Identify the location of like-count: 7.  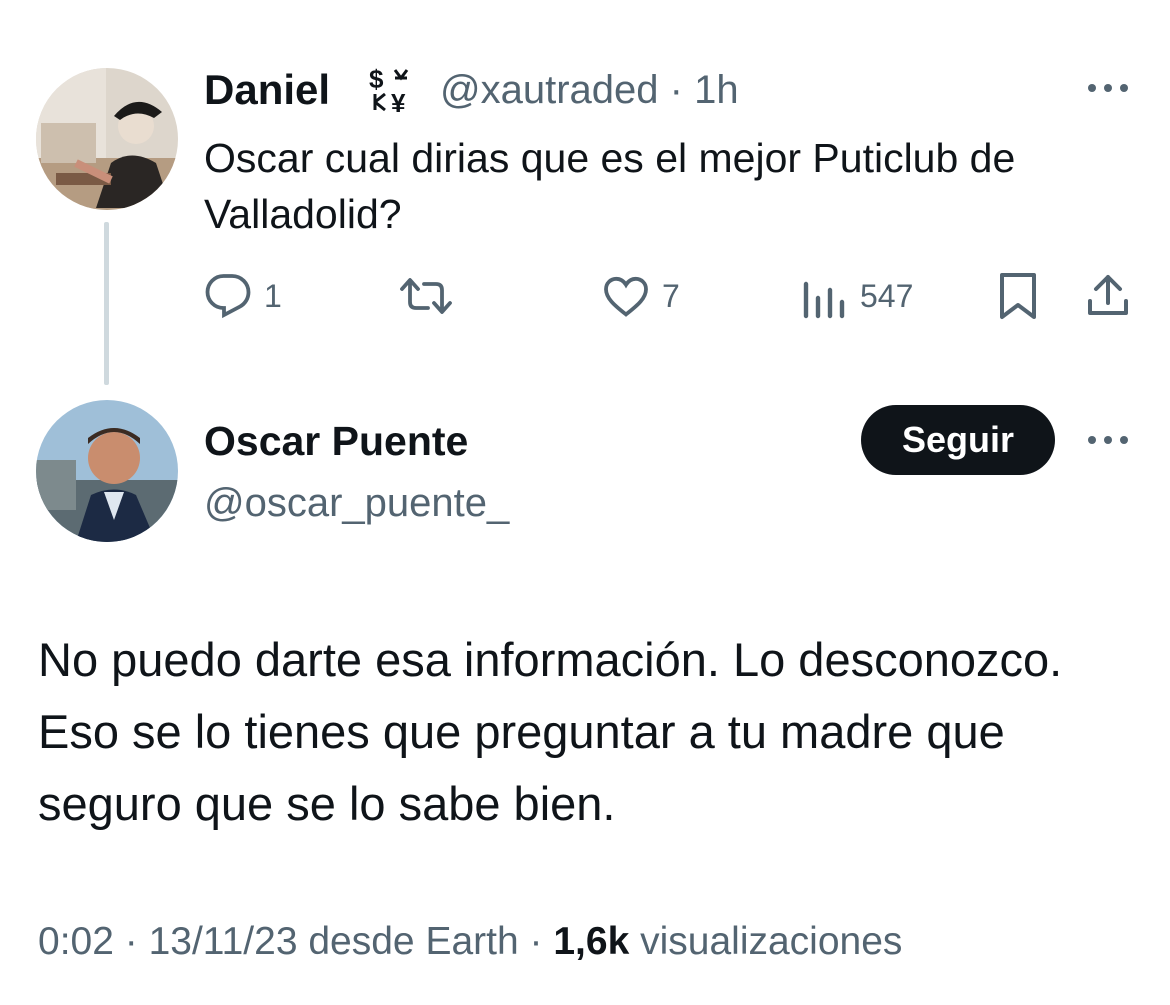
(671, 296).